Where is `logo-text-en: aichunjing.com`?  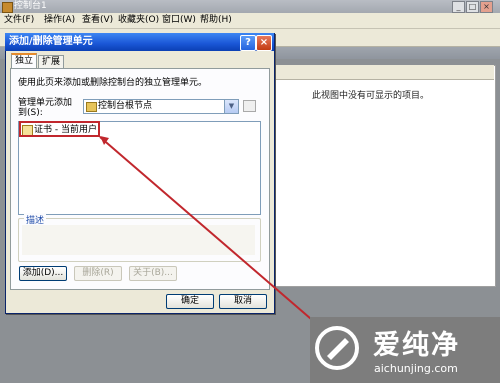 logo-text-en: aichunjing.com is located at coordinates (416, 368).